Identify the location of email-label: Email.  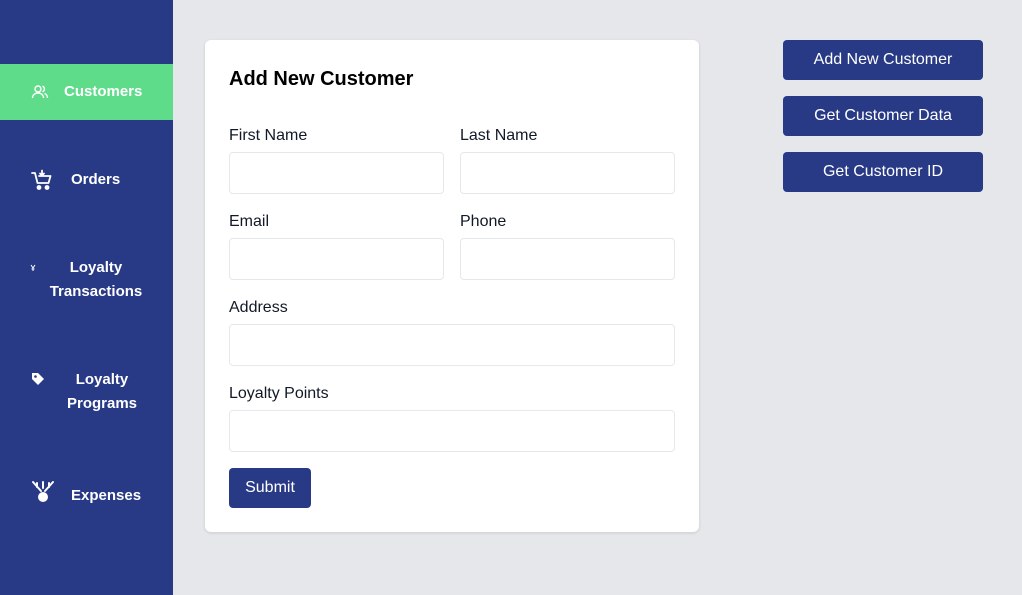
(249, 221).